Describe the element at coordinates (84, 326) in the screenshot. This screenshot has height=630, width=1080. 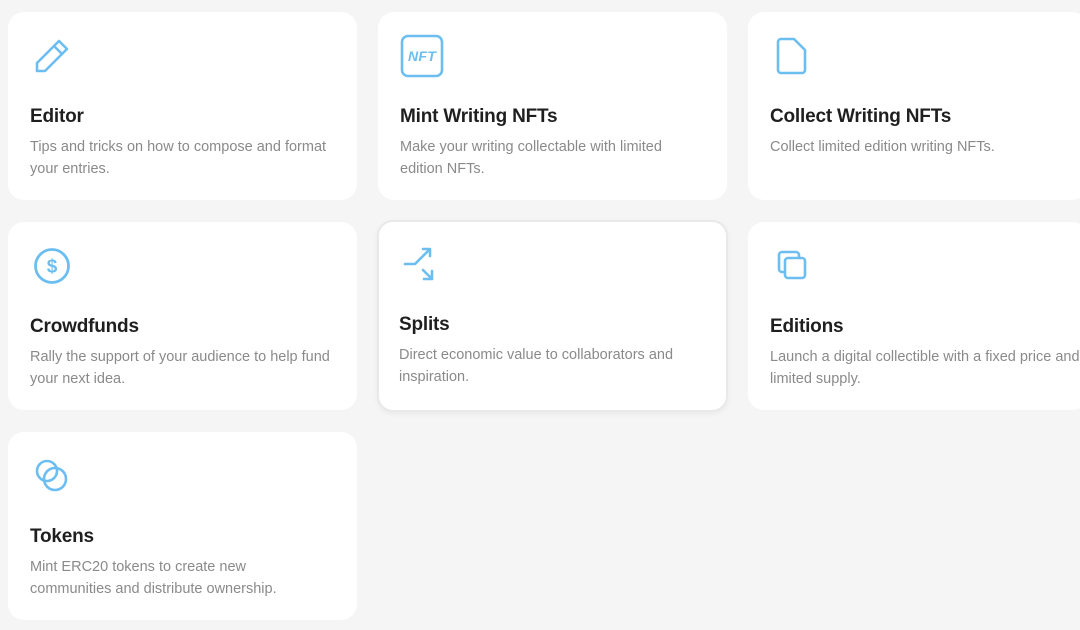
I see `card-title: Crowdfunds` at that location.